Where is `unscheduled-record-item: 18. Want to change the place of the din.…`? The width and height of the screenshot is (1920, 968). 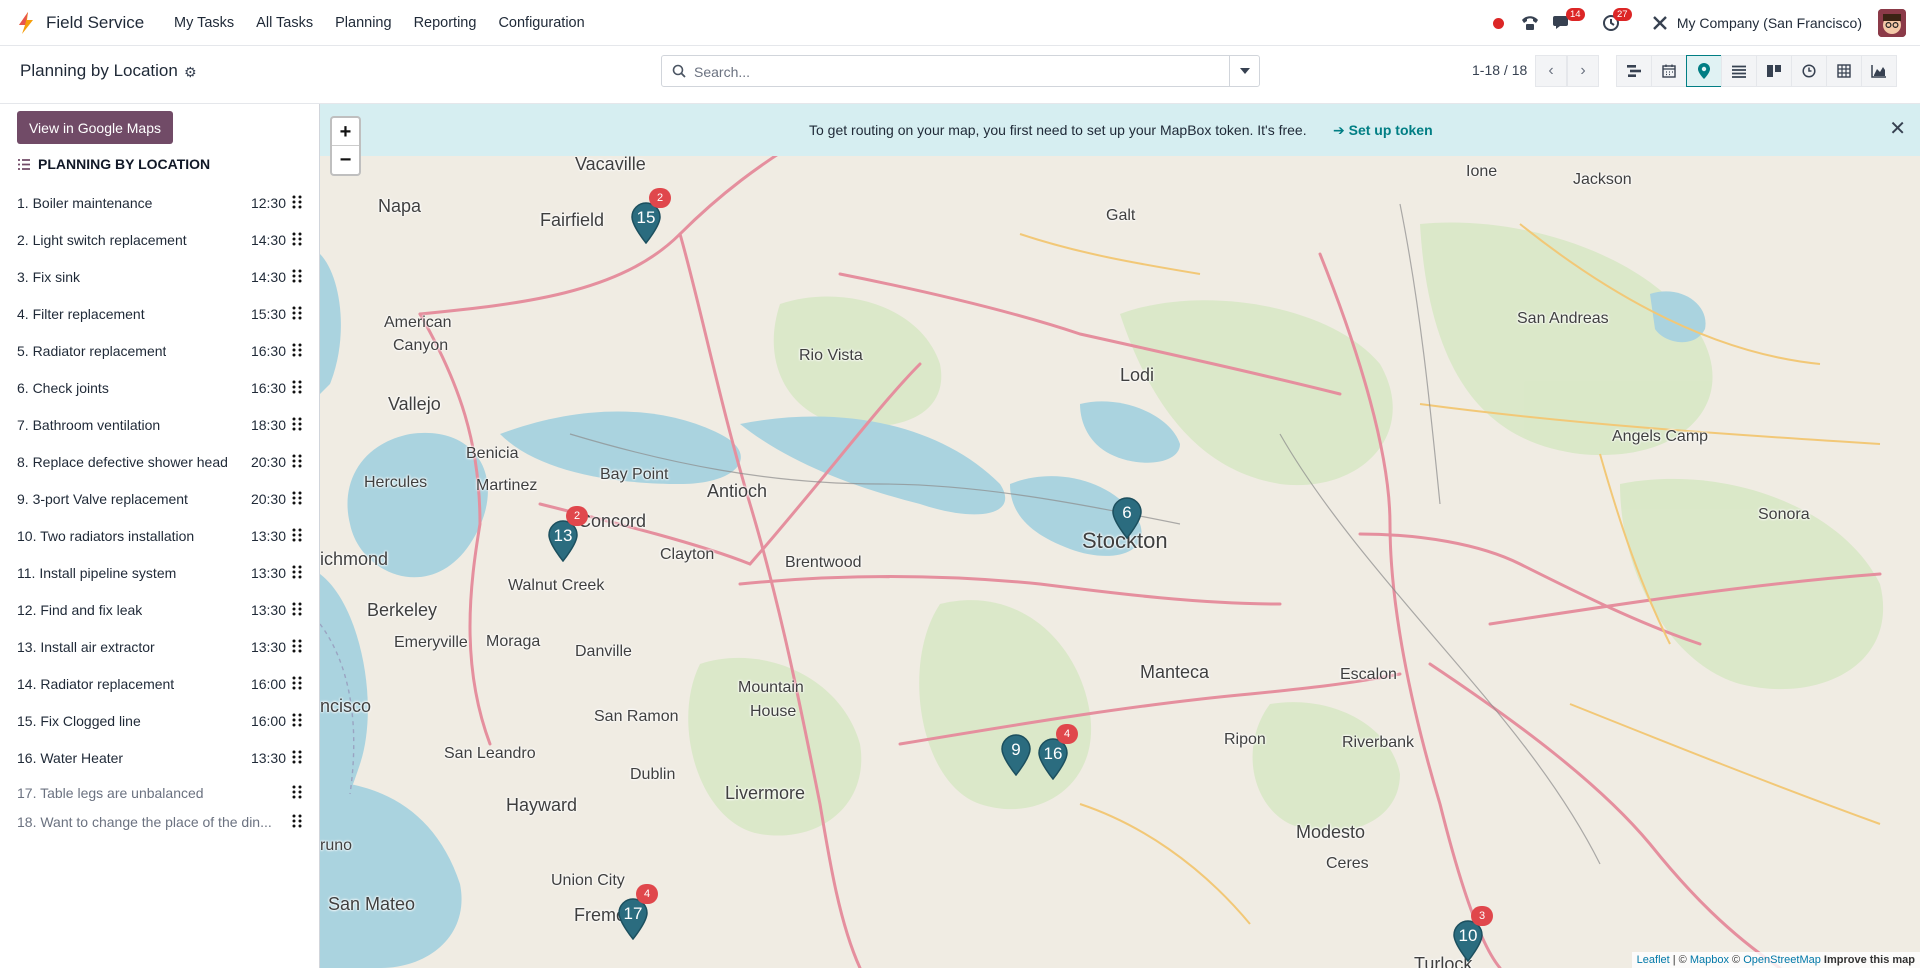
unscheduled-record-item: 18. Want to change the place of the din.… is located at coordinates (160, 820).